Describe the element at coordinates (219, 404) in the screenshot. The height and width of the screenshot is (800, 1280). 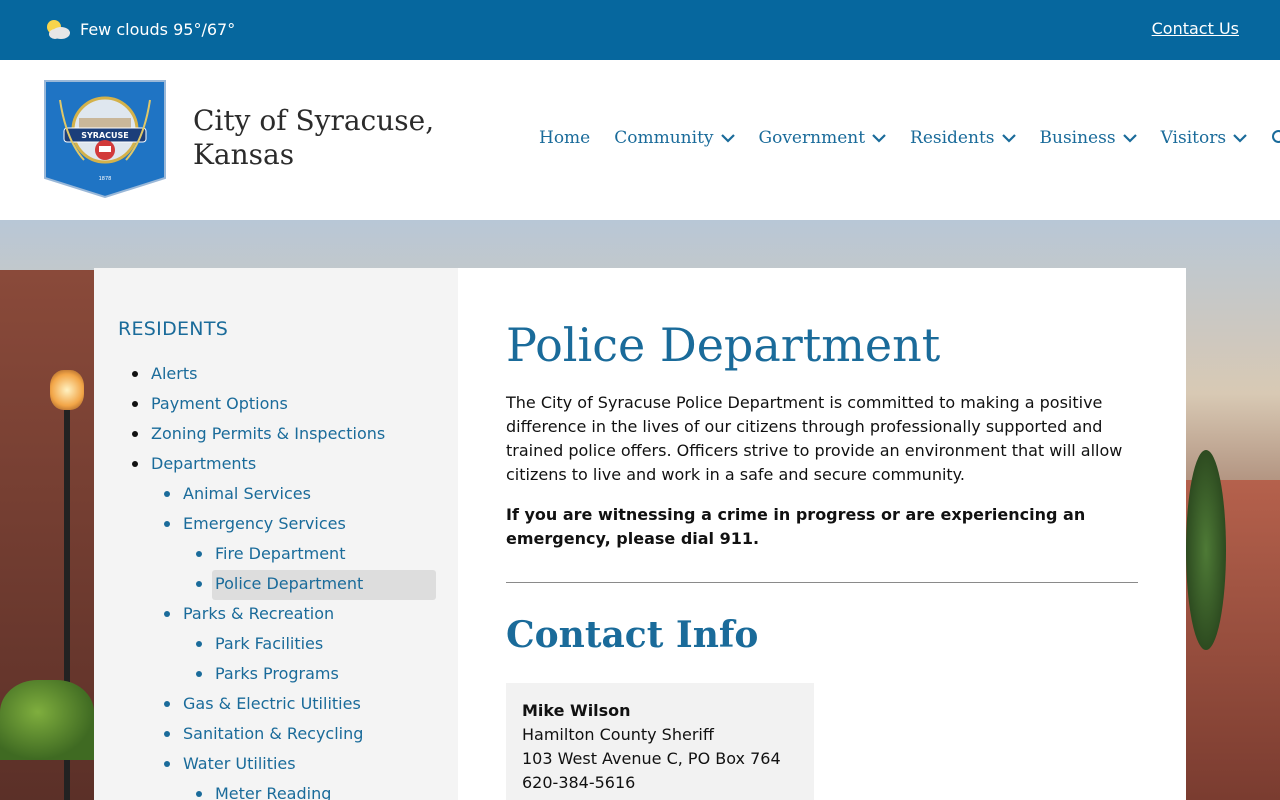
I see `sidebar-item-payment-options: Payment Options` at that location.